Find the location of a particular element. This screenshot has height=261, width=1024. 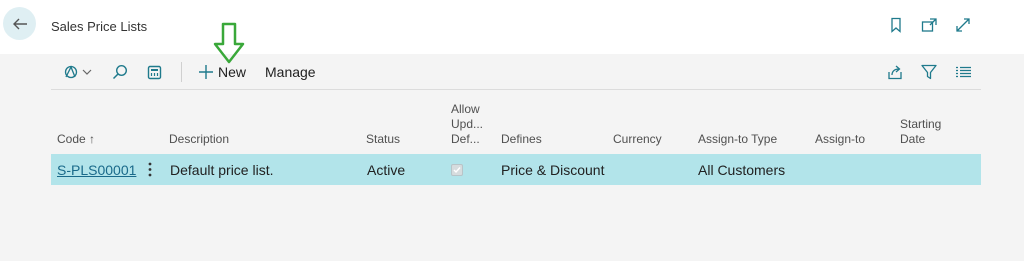

manage-menu: Manage is located at coordinates (290, 72).